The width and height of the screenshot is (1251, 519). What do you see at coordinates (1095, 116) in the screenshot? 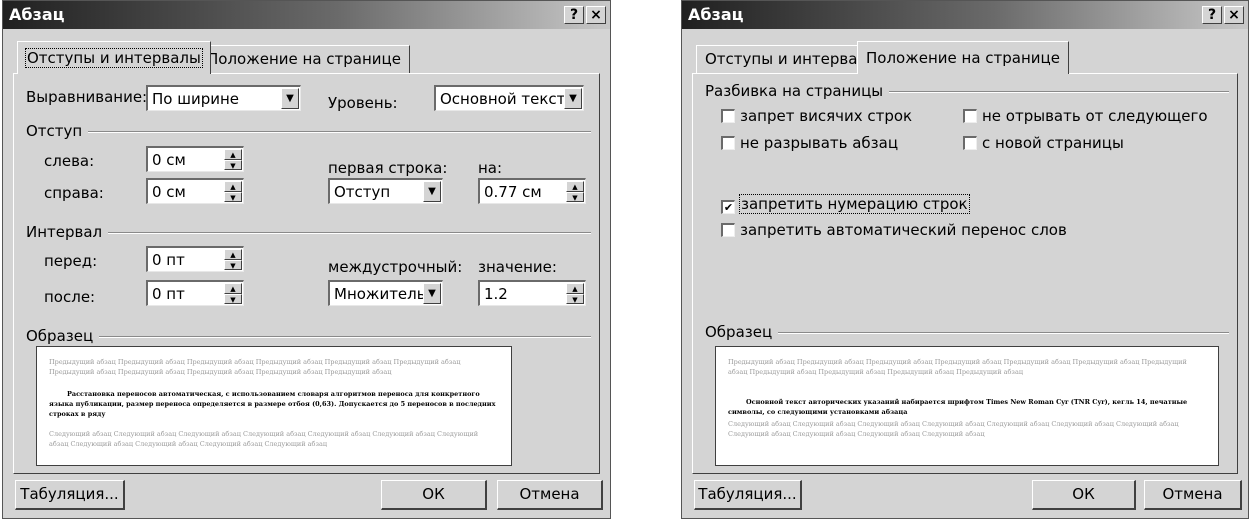
I see `keep-with-next-label: не отрывать от следующего` at bounding box center [1095, 116].